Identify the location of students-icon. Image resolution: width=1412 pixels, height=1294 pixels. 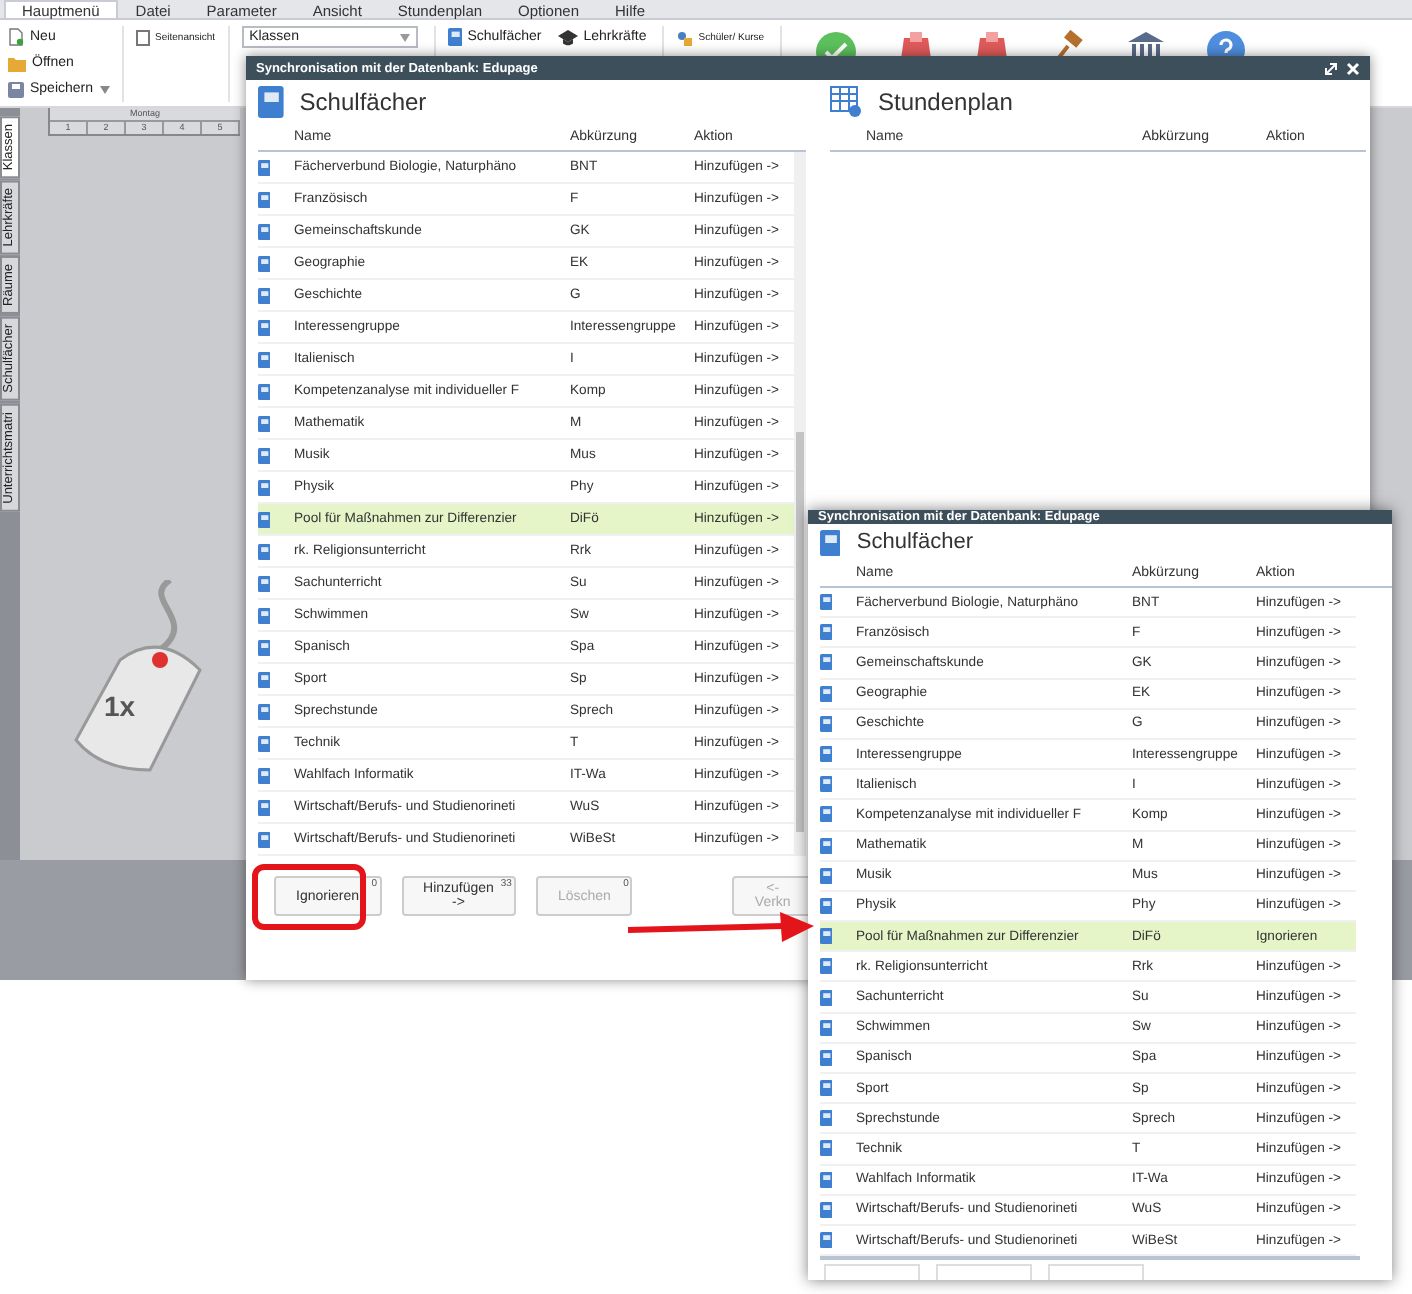
(684, 37).